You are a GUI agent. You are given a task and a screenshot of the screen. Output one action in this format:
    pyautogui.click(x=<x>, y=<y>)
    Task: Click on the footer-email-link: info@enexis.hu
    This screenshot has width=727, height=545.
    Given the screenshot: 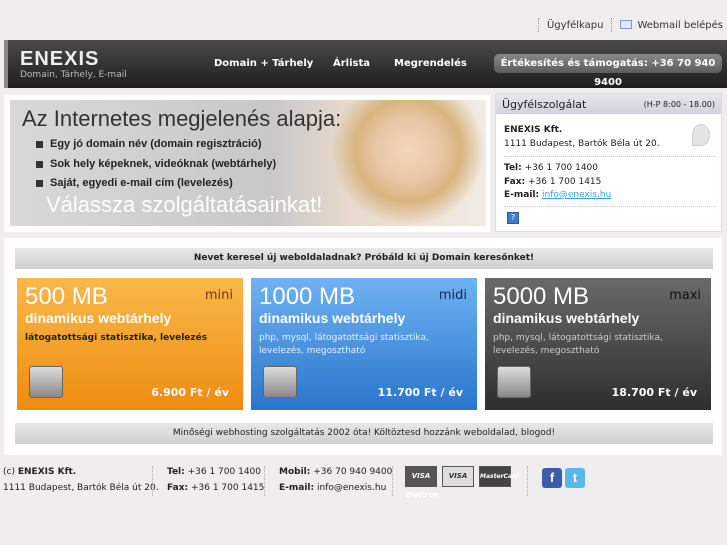 What is the action you would take?
    pyautogui.click(x=351, y=488)
    